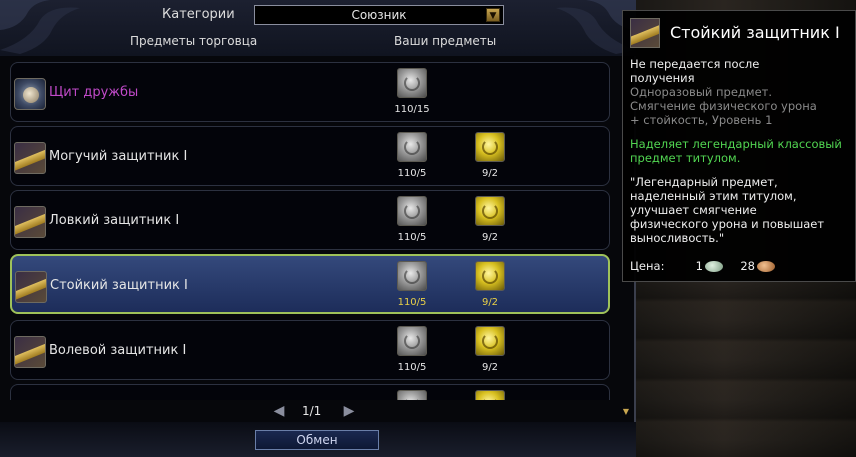 This screenshot has height=457, width=856. Describe the element at coordinates (596, 27) in the screenshot. I see `ornament-right-icon` at that location.